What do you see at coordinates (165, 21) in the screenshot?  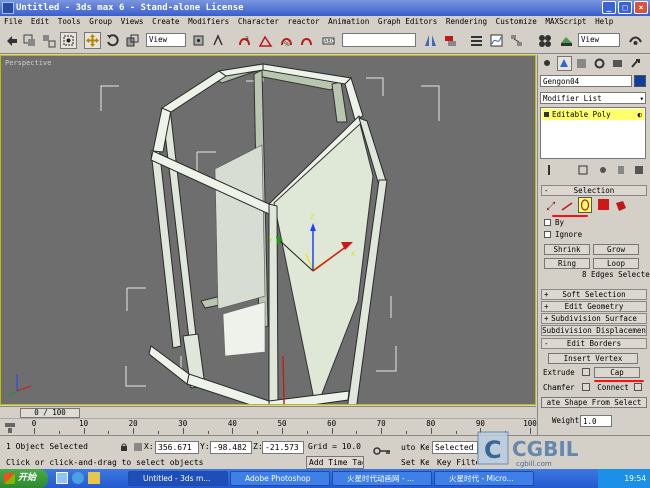 I see `menu-create: Create` at bounding box center [165, 21].